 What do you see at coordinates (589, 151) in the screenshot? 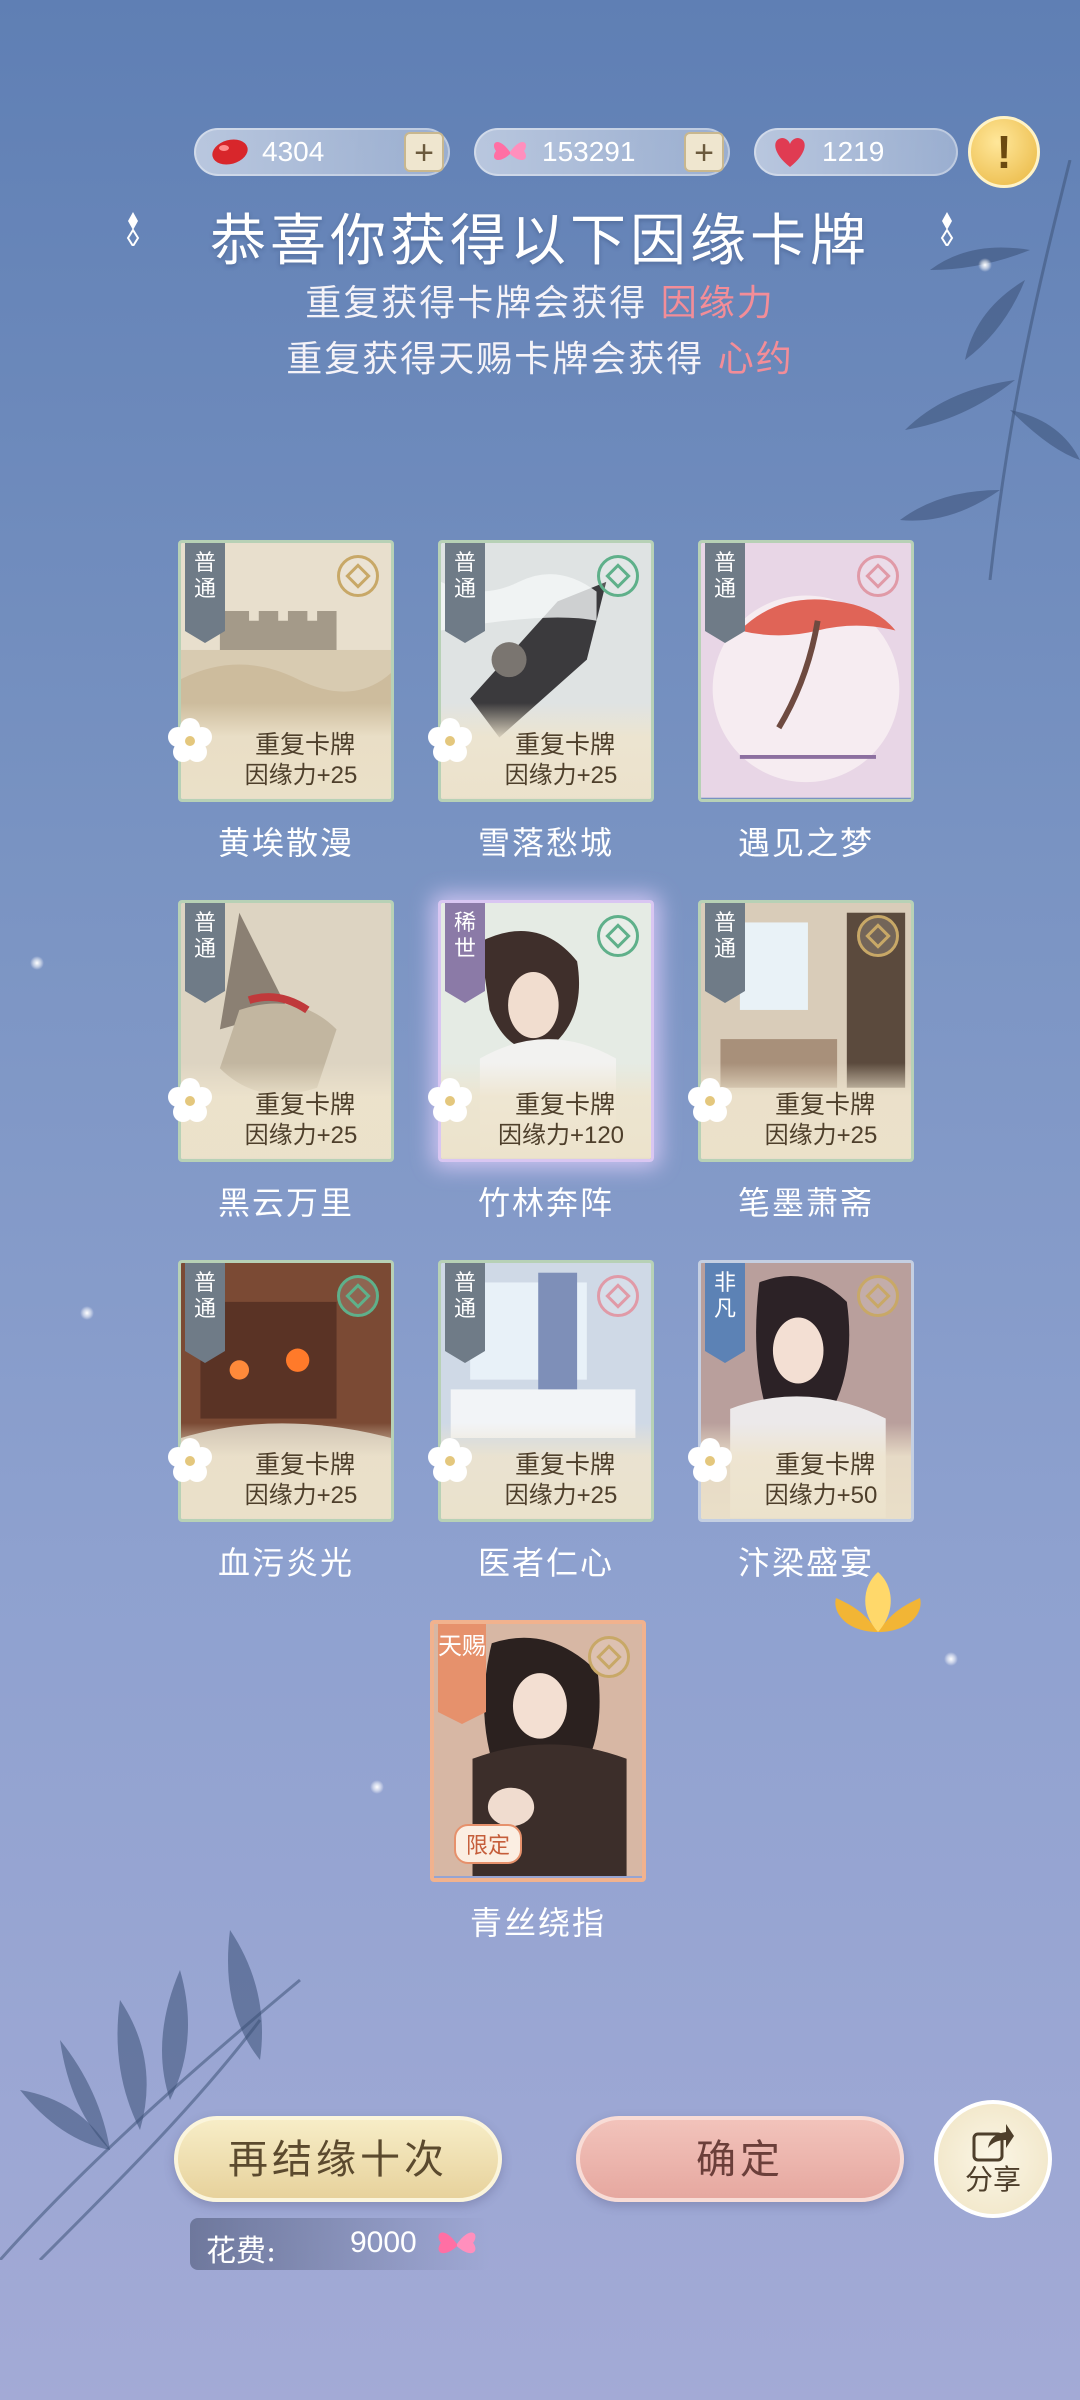
I see `currency-value: 153291` at bounding box center [589, 151].